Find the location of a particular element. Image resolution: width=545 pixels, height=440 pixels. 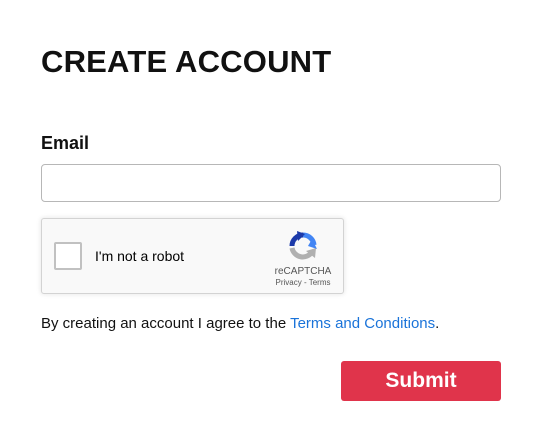

recaptcha-logo-icon is located at coordinates (303, 245).